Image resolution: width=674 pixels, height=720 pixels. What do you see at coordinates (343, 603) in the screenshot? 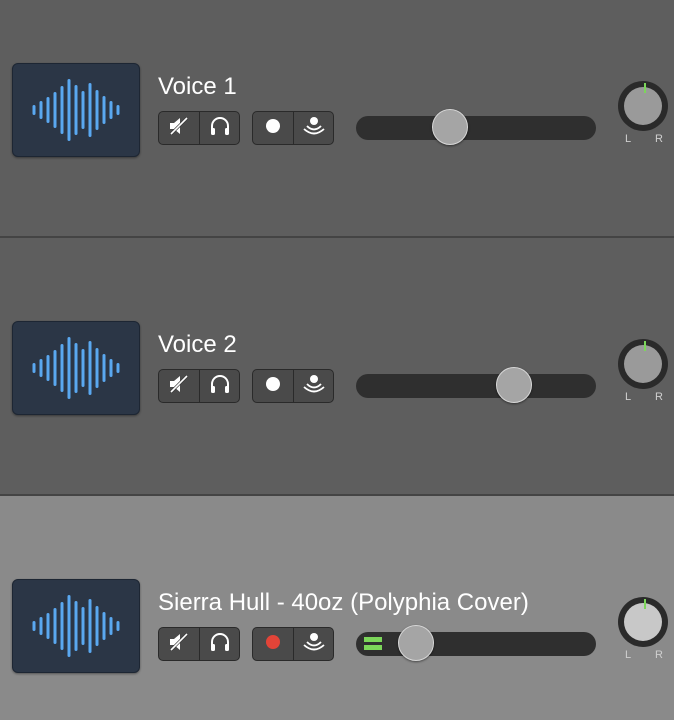
I see `track-name: Sierra Hull - 40oz (Polyphia Cover)` at bounding box center [343, 603].